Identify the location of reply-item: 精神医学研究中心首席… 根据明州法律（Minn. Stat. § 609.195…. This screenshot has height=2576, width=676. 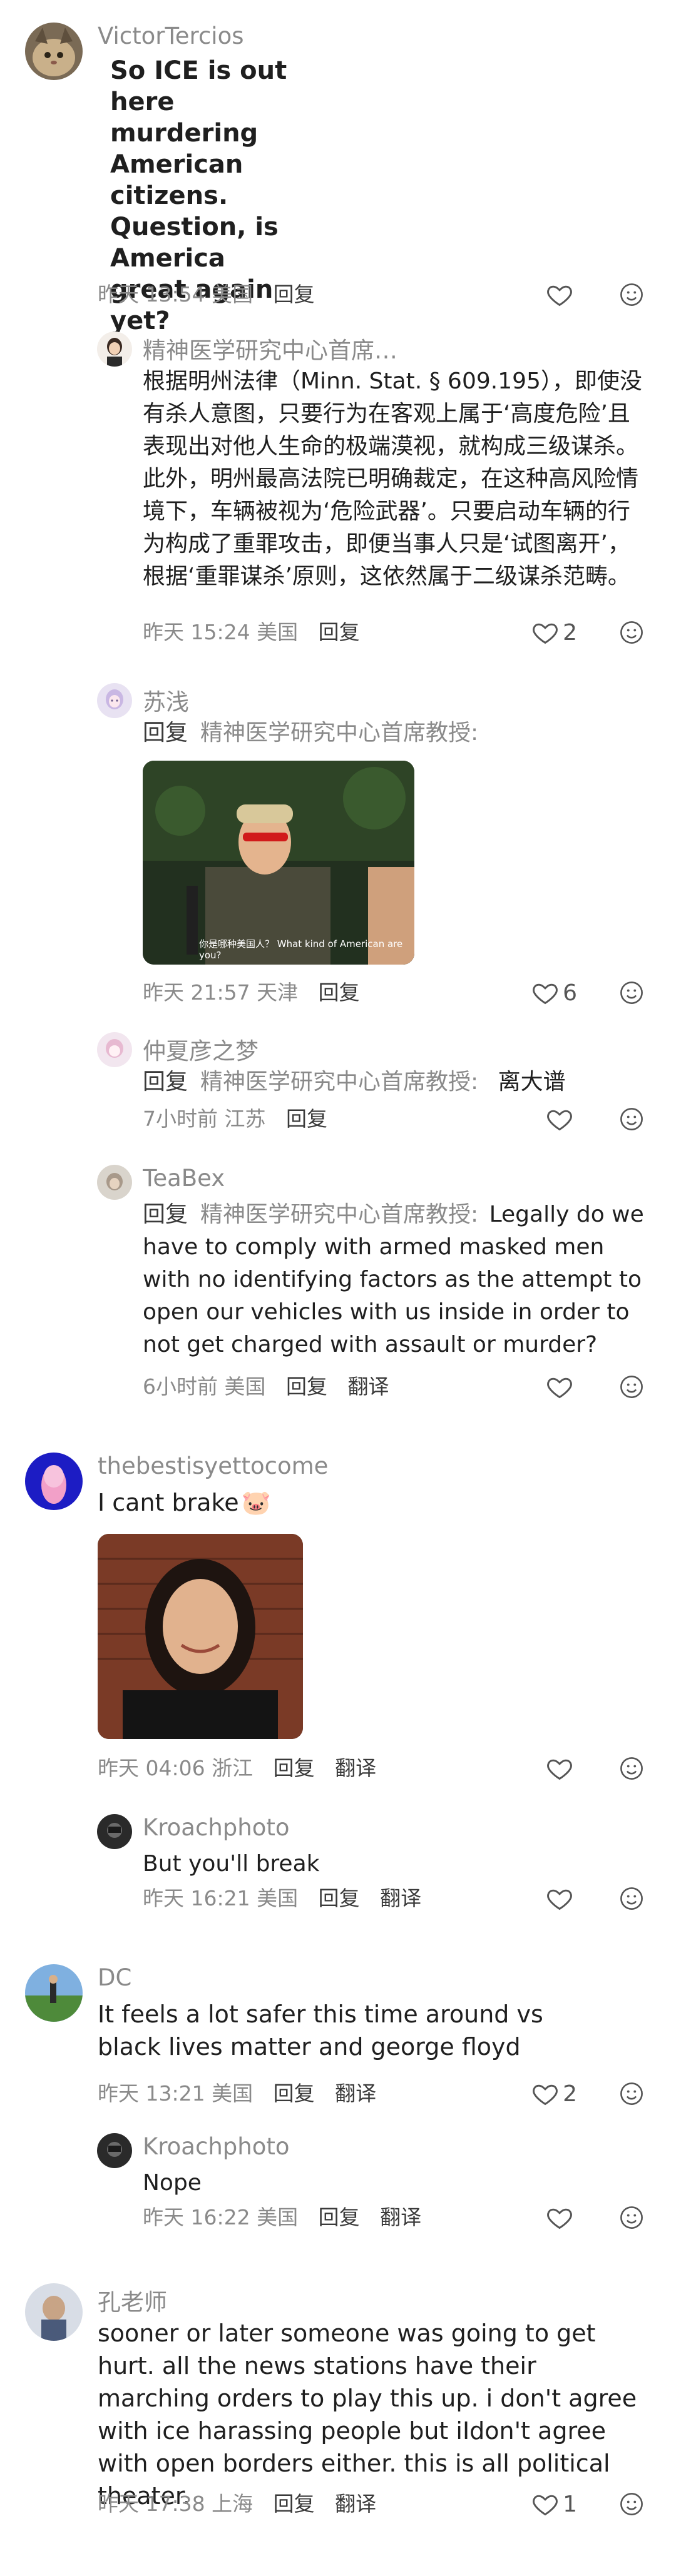
(338, 494).